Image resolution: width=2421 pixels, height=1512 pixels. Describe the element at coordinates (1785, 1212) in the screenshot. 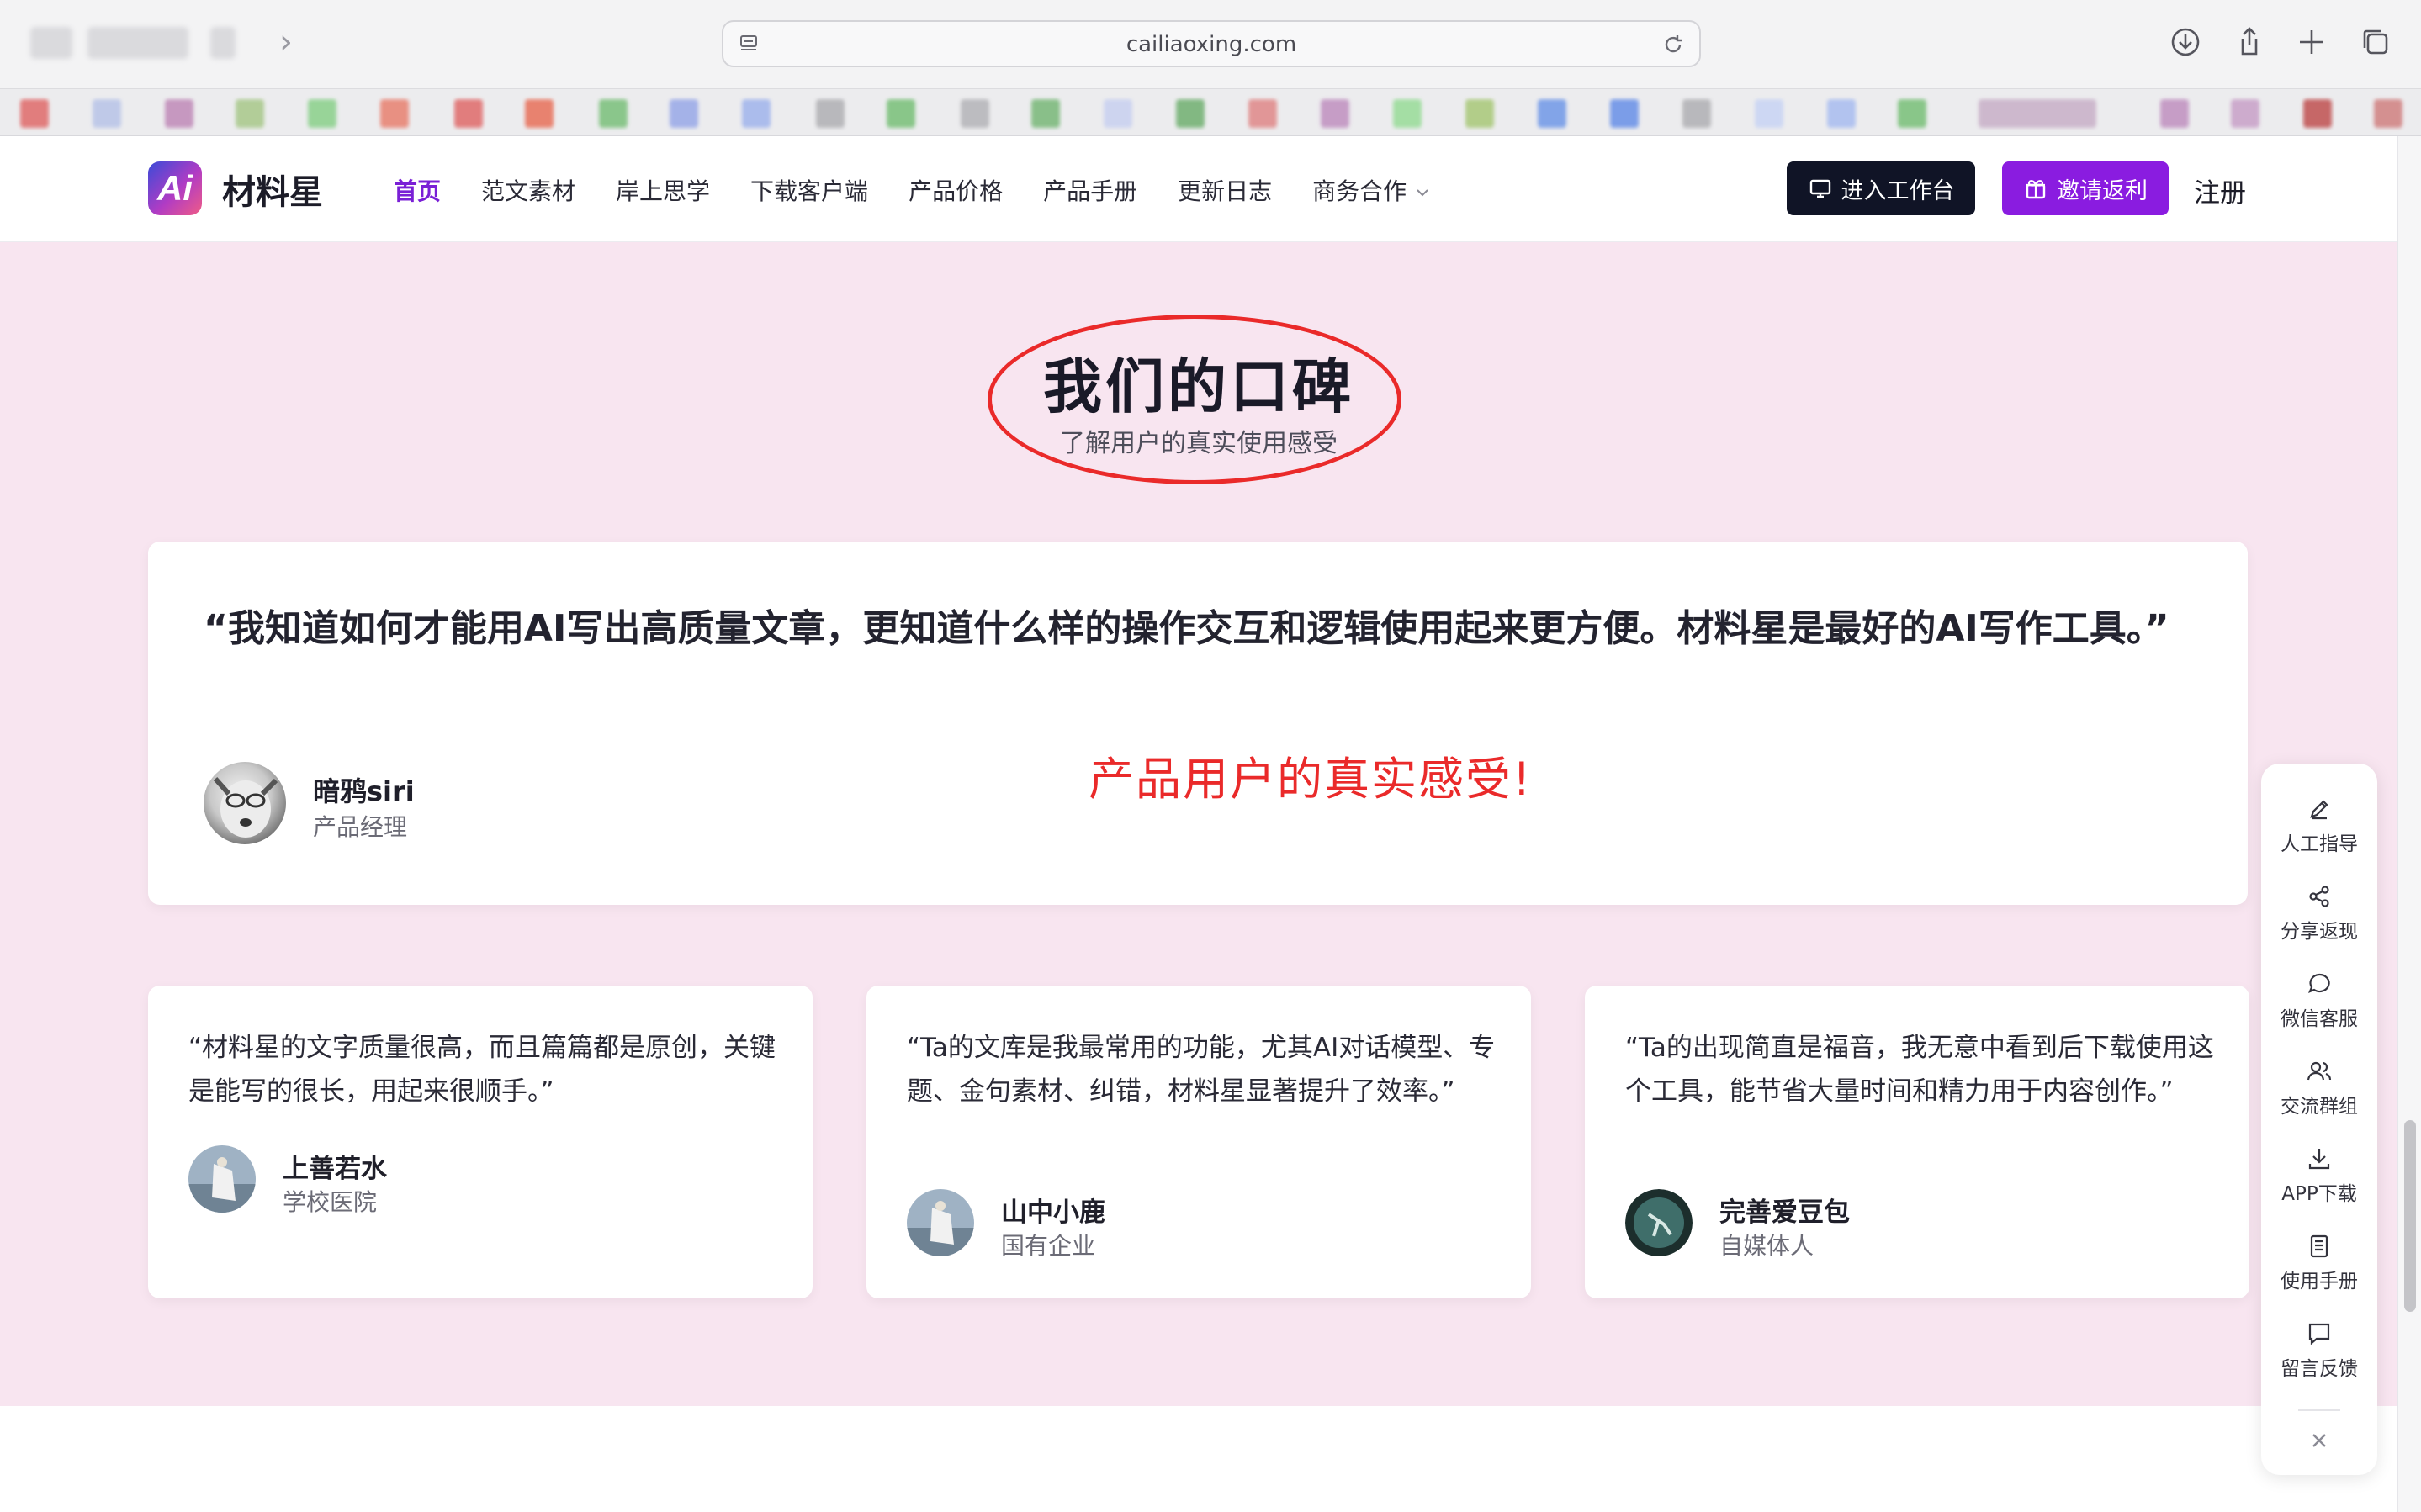

I see `testimonial-user-name: 完善爱豆包` at that location.